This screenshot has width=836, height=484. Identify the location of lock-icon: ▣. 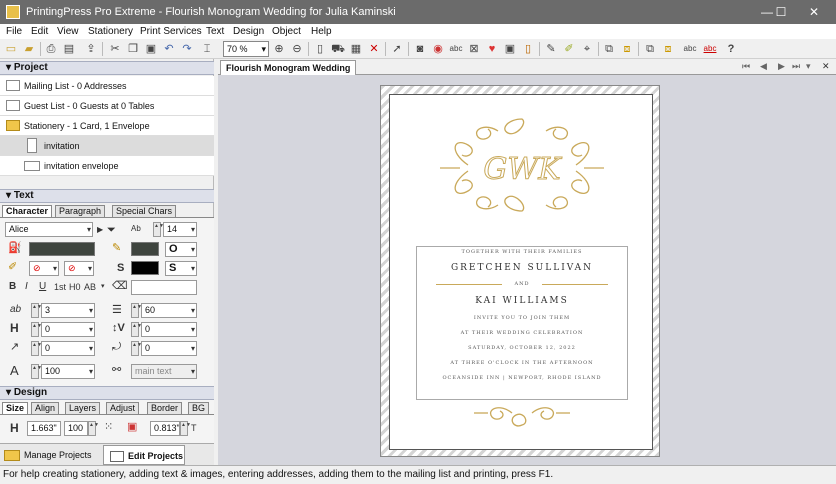
(132, 427).